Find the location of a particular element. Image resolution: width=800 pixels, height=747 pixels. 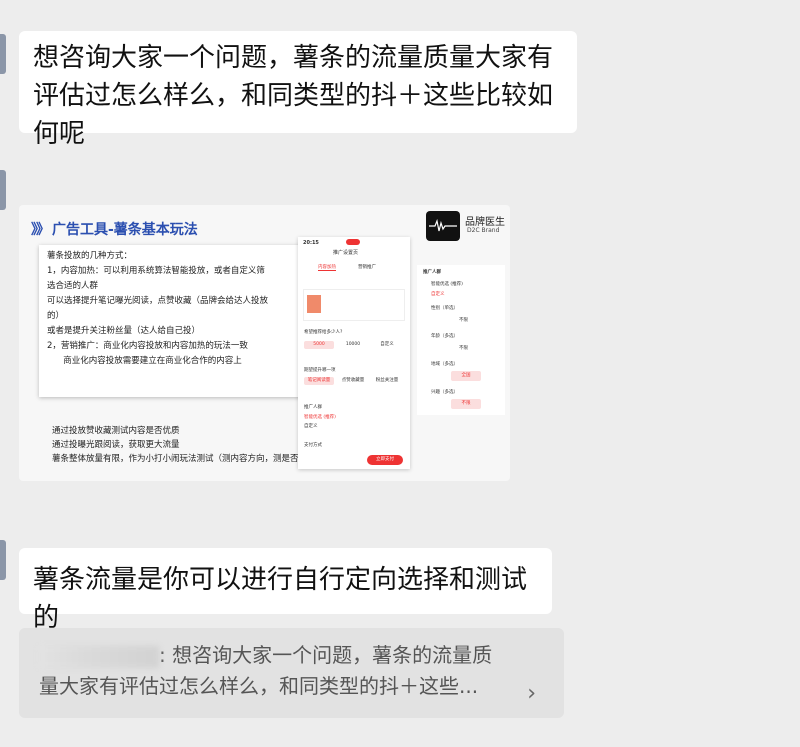

message-bubble-reply: 薯条流量是你可以进行自行定向选择和测试的 is located at coordinates (285, 590).